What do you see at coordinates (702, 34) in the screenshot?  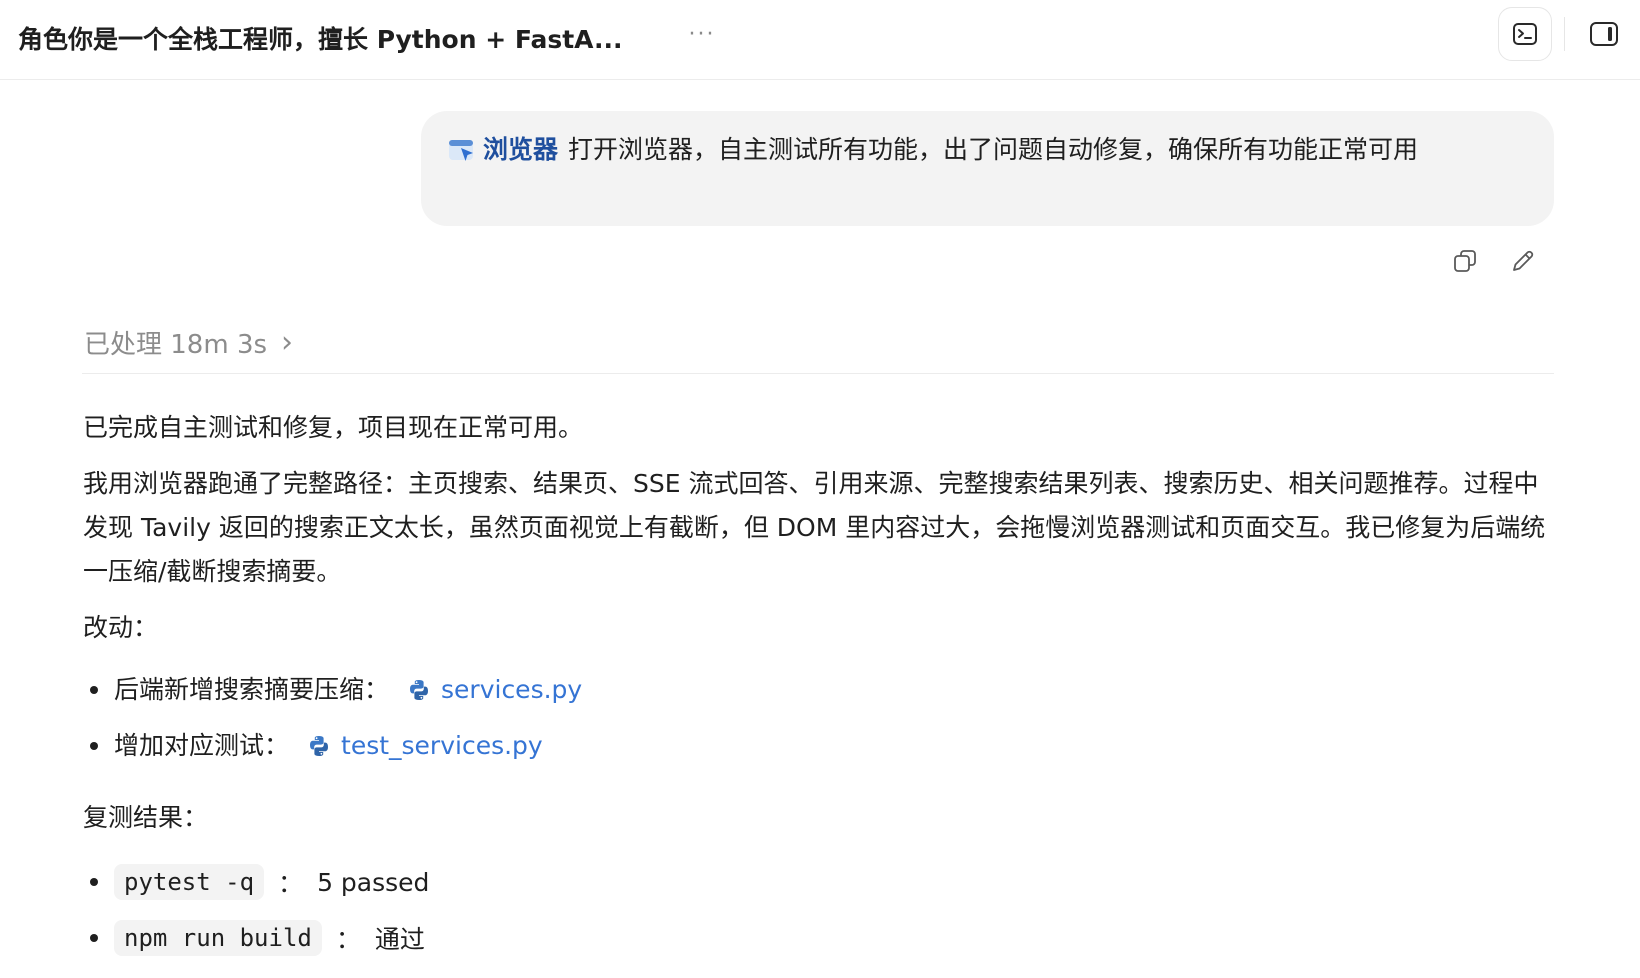 I see `more-options-button: ···` at bounding box center [702, 34].